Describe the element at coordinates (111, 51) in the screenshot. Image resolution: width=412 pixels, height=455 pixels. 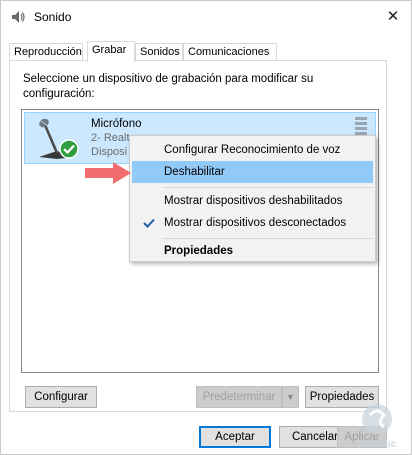
I see `tab-grabar: Grabar` at that location.